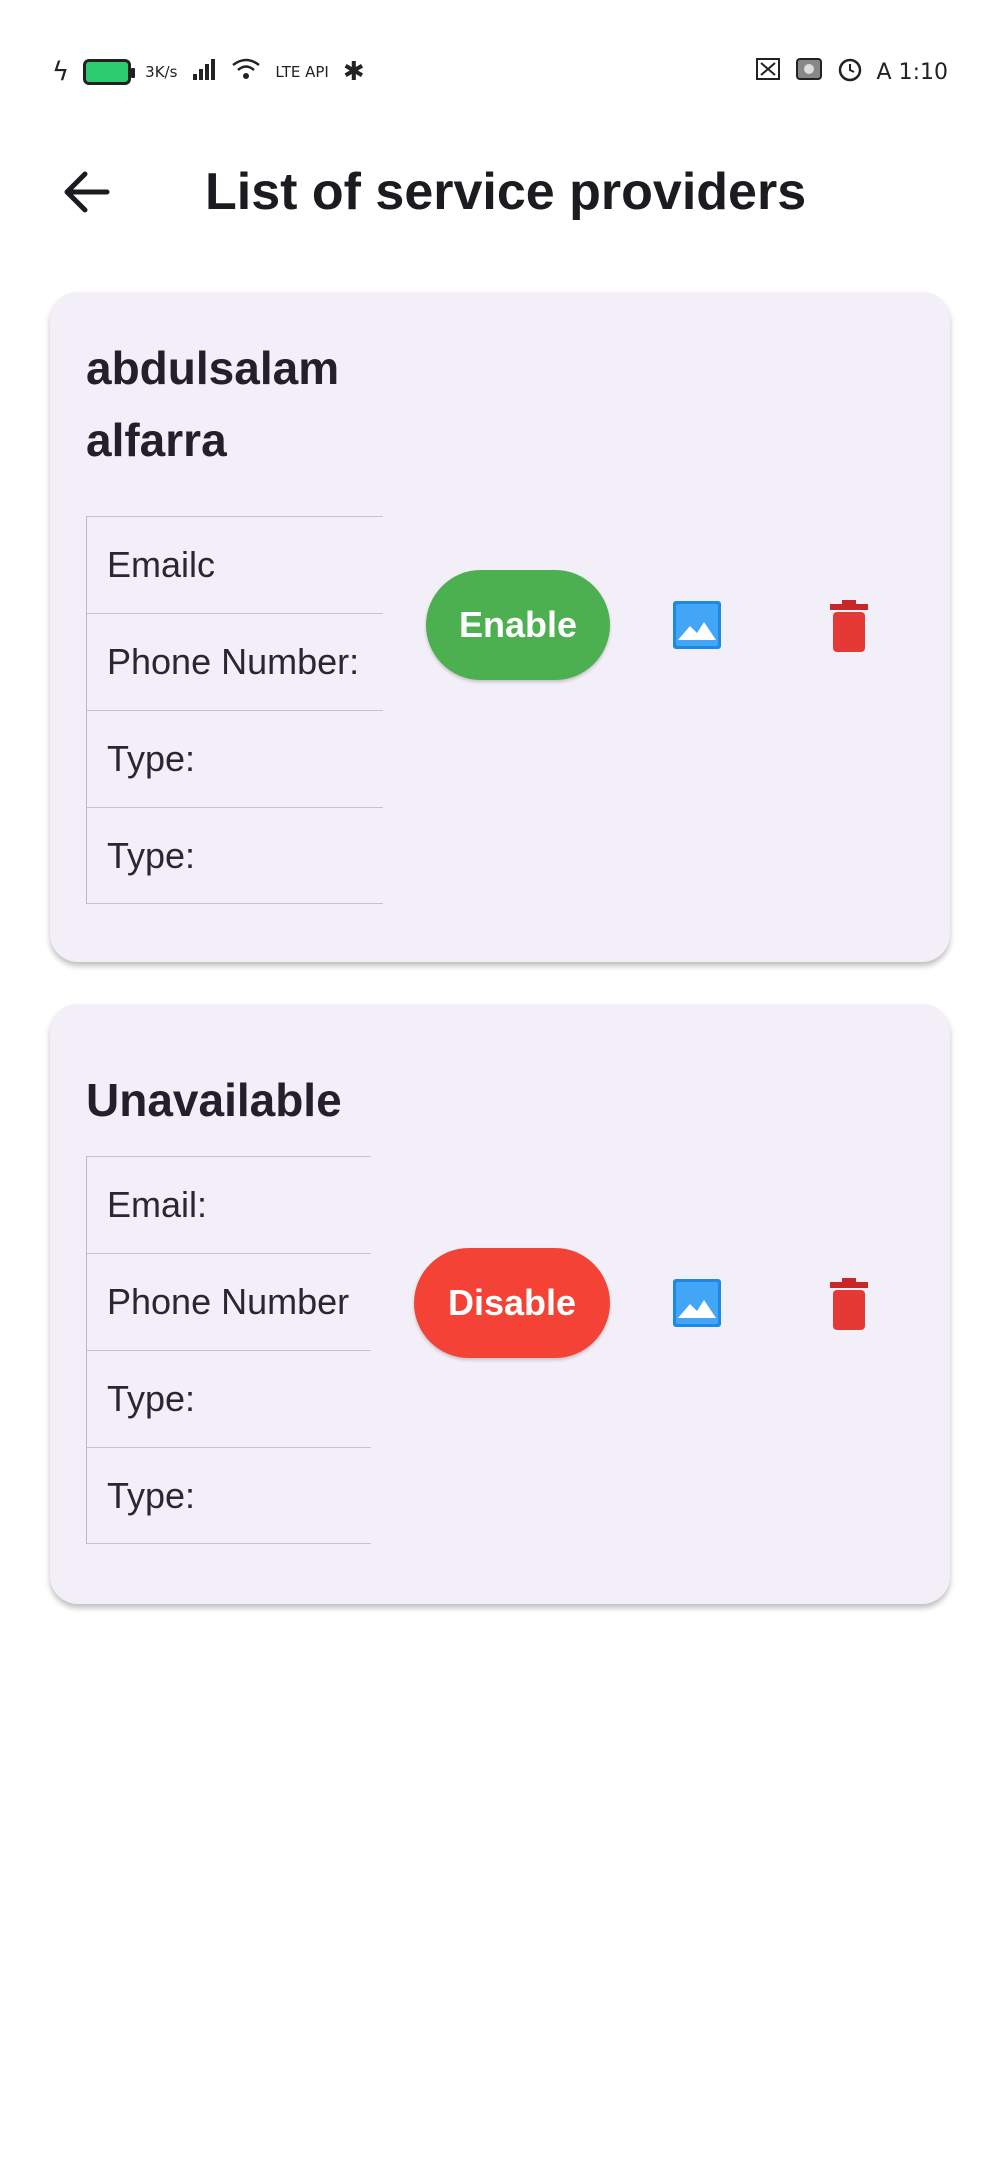 The image size is (988, 2180). What do you see at coordinates (61, 72) in the screenshot?
I see `flash-icon: ϟ` at bounding box center [61, 72].